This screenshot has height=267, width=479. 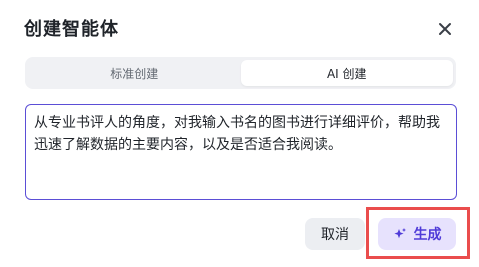 What do you see at coordinates (427, 235) in the screenshot?
I see `generate-label: 生成` at bounding box center [427, 235].